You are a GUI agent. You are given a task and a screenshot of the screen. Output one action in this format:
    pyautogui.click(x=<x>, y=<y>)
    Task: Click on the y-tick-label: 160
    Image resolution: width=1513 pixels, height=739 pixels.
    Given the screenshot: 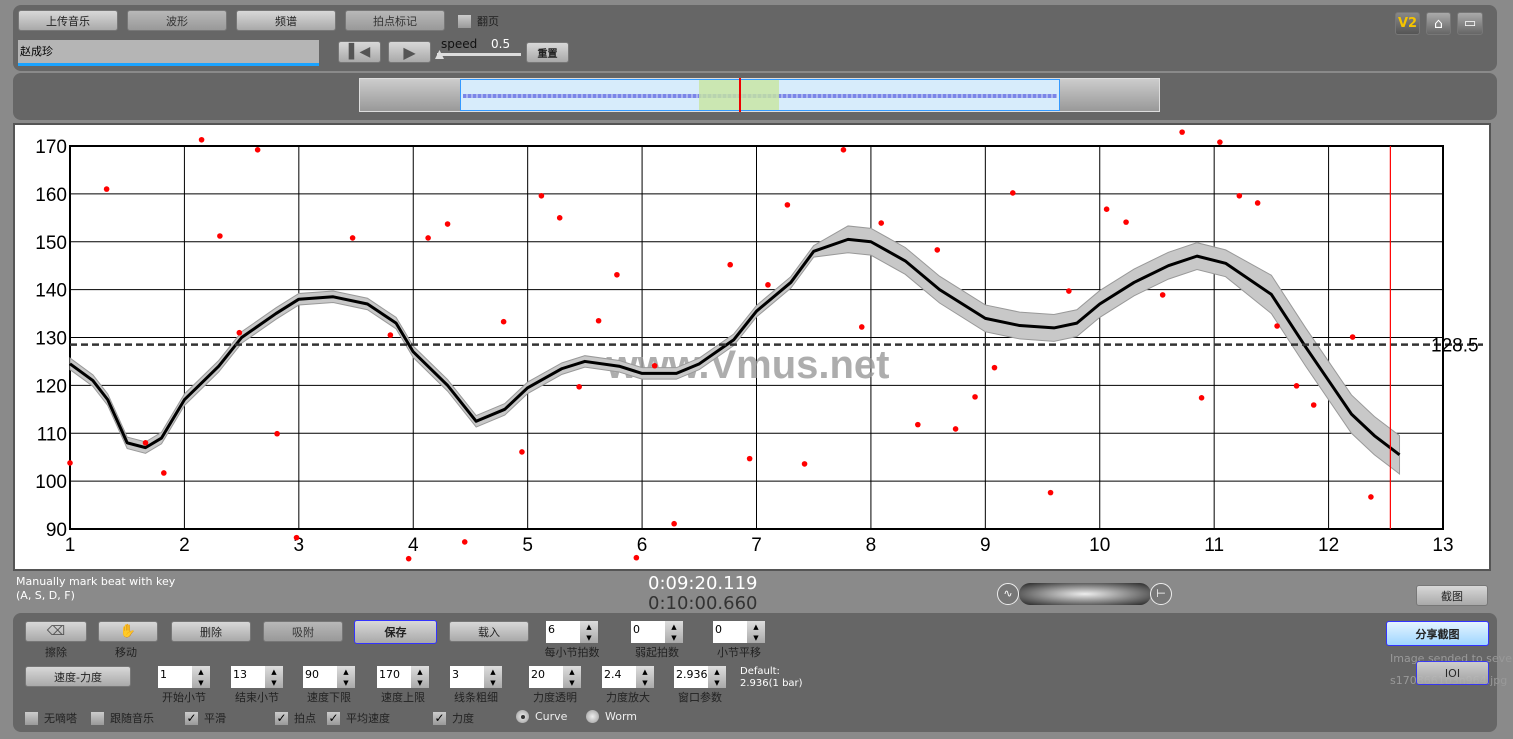 What is the action you would take?
    pyautogui.click(x=51, y=195)
    